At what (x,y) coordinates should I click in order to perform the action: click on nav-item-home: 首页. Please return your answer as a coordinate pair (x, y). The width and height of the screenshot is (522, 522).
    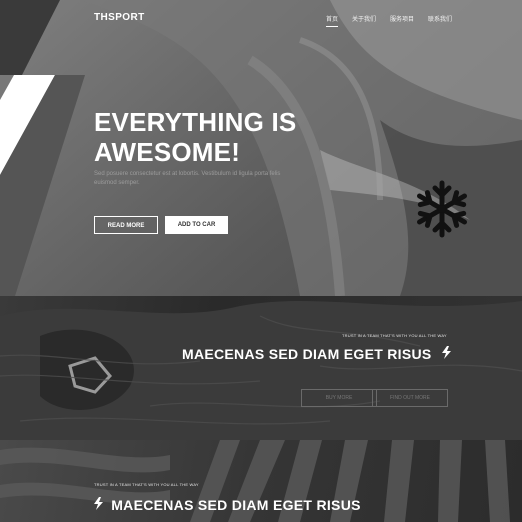
    Looking at the image, I should click on (332, 20).